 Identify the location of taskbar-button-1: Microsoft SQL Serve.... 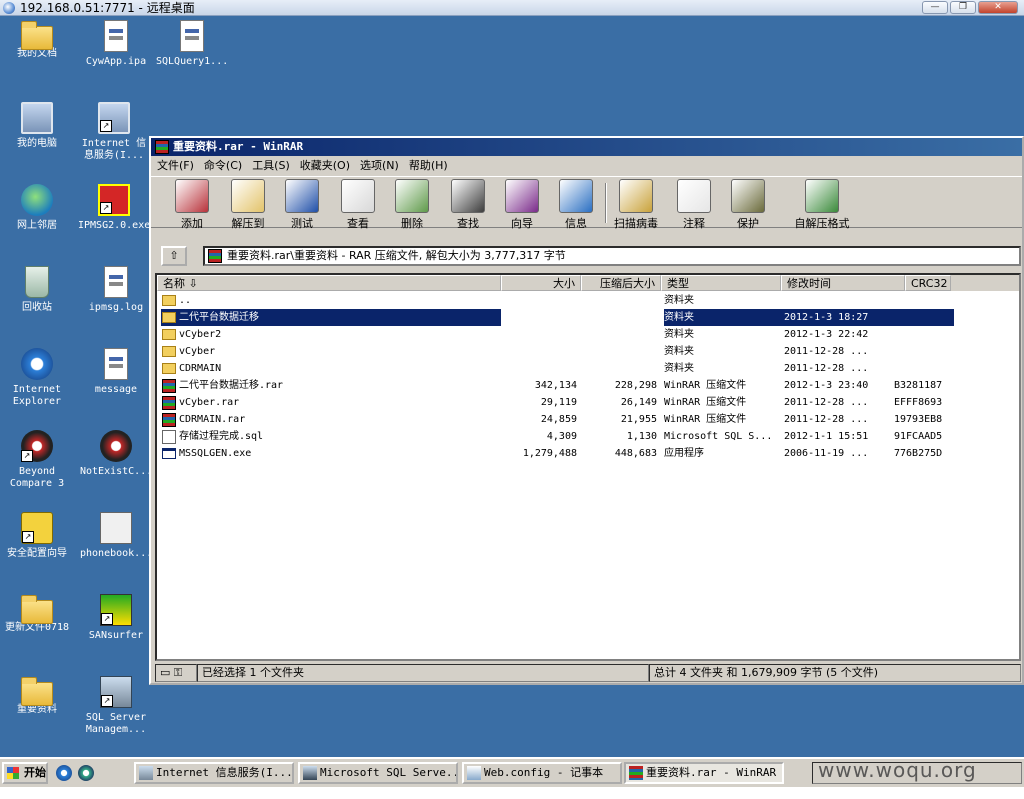
(378, 773).